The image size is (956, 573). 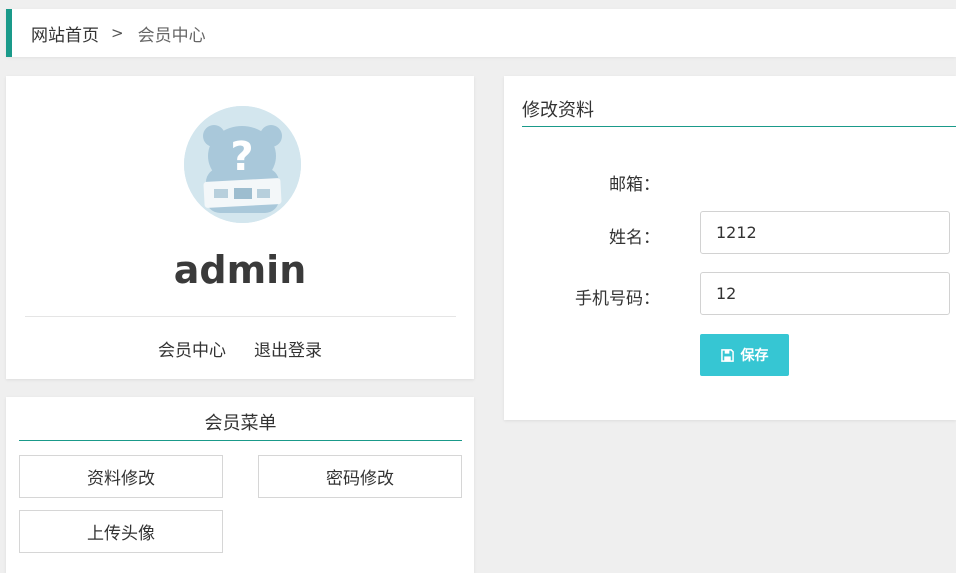 What do you see at coordinates (754, 356) in the screenshot?
I see `save-button-label: 保存` at bounding box center [754, 356].